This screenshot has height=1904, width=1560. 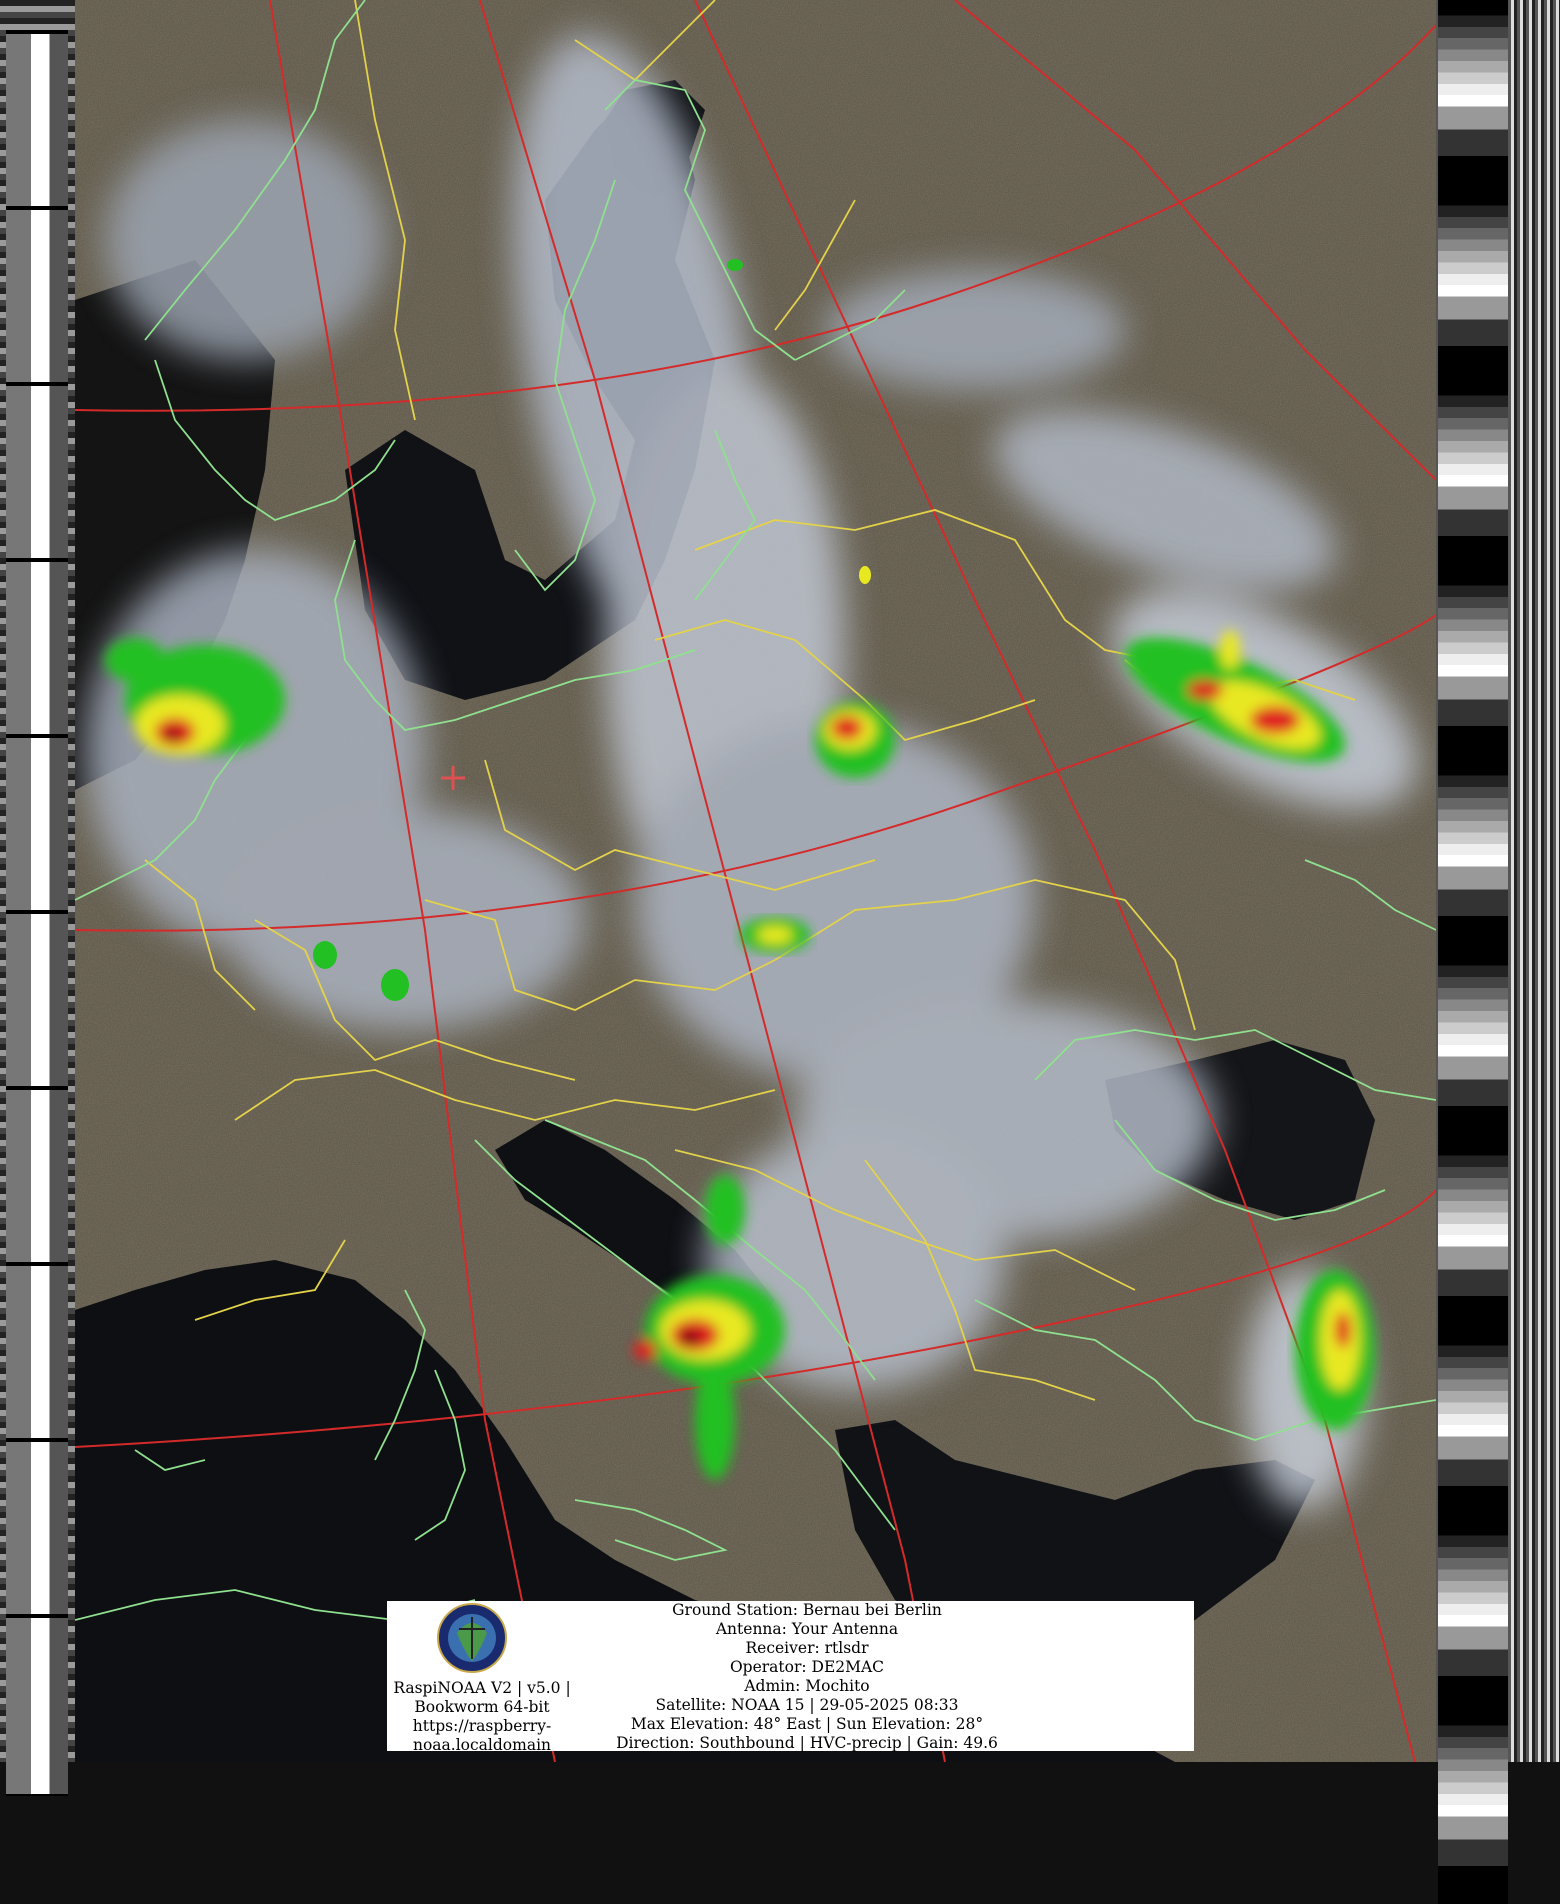 What do you see at coordinates (807, 1629) in the screenshot?
I see `antenna-text: Antenna: Your Antenna` at bounding box center [807, 1629].